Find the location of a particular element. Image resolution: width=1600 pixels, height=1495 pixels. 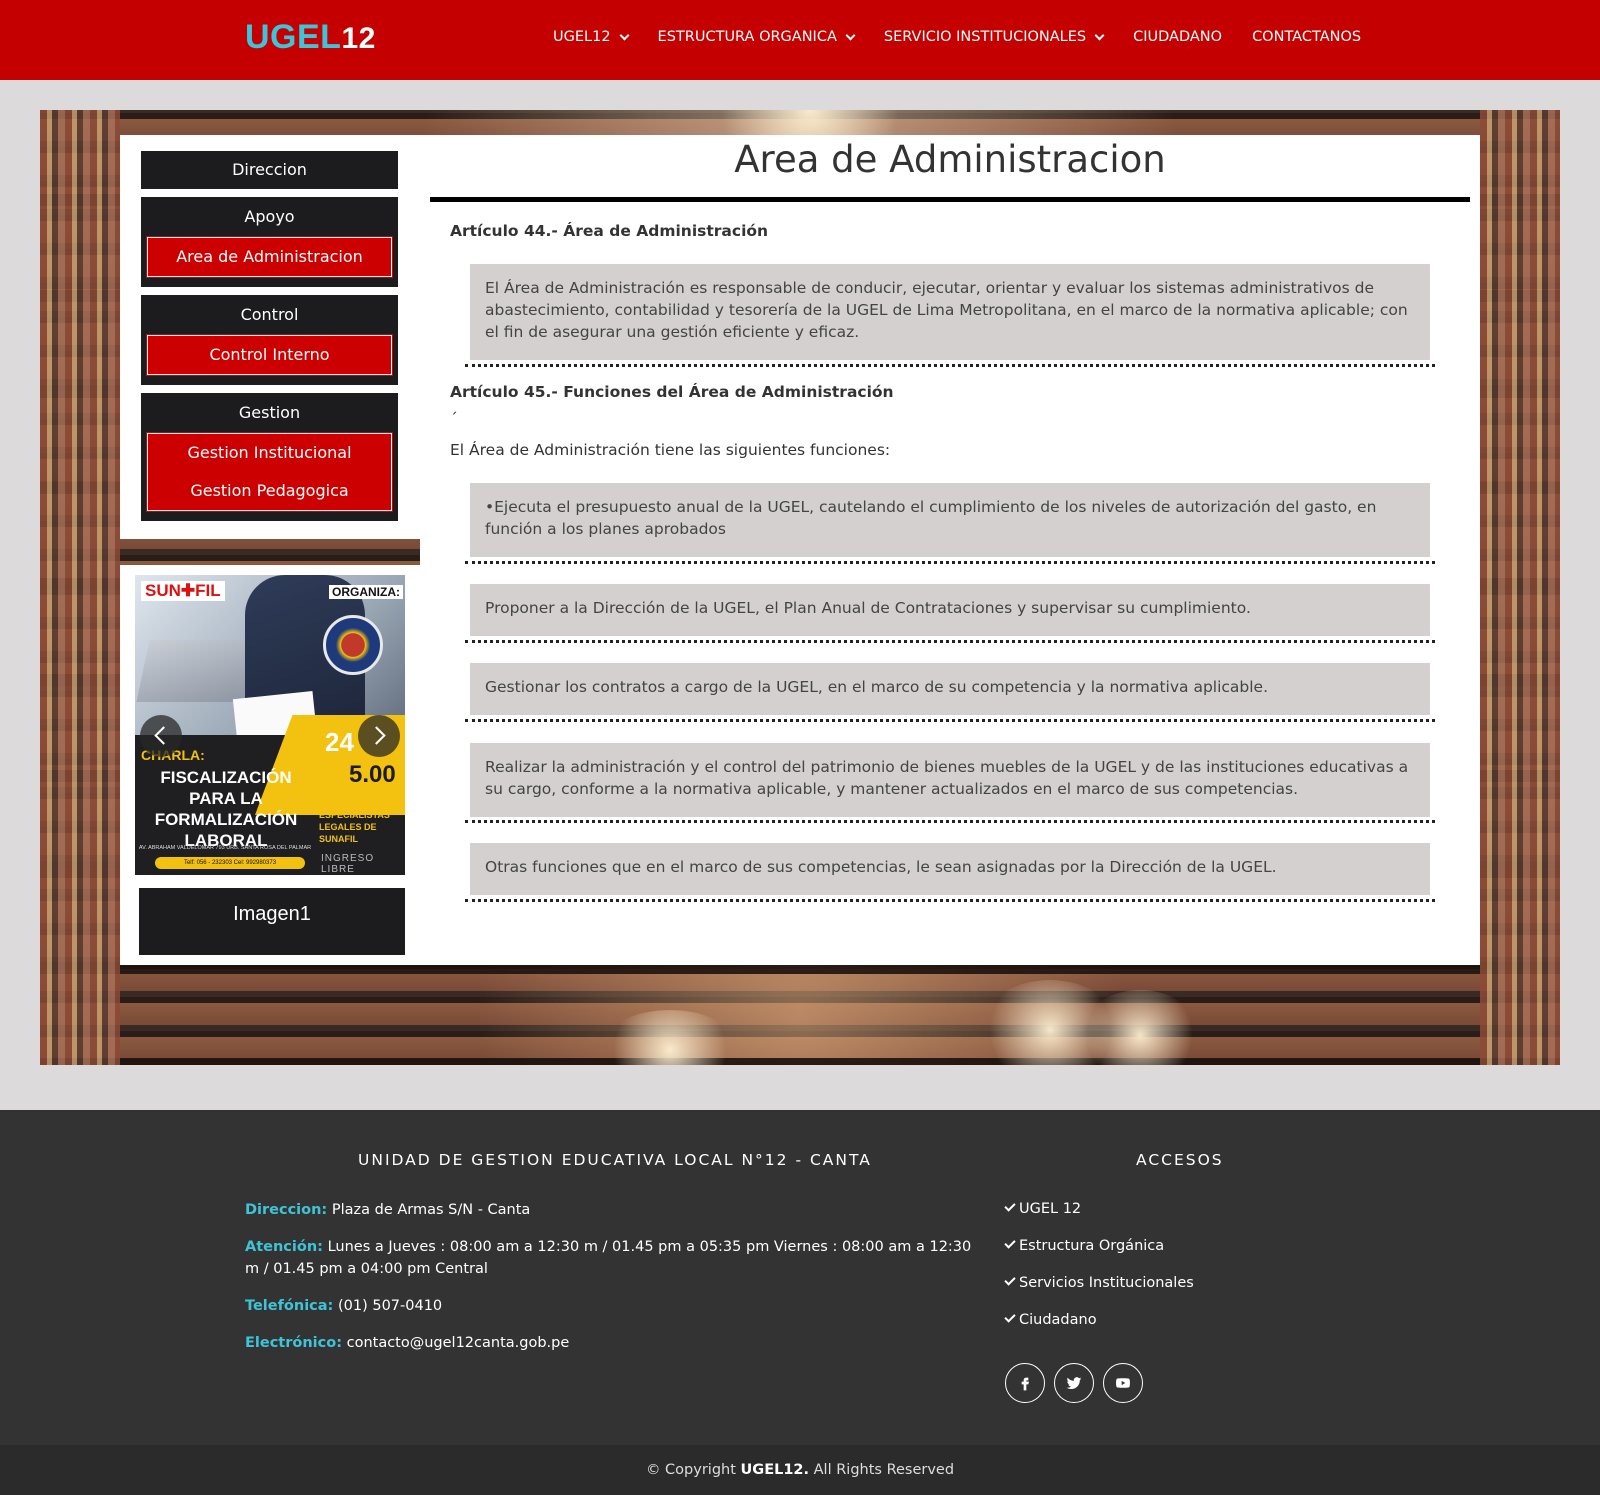

facebook-icon is located at coordinates (1025, 1384).